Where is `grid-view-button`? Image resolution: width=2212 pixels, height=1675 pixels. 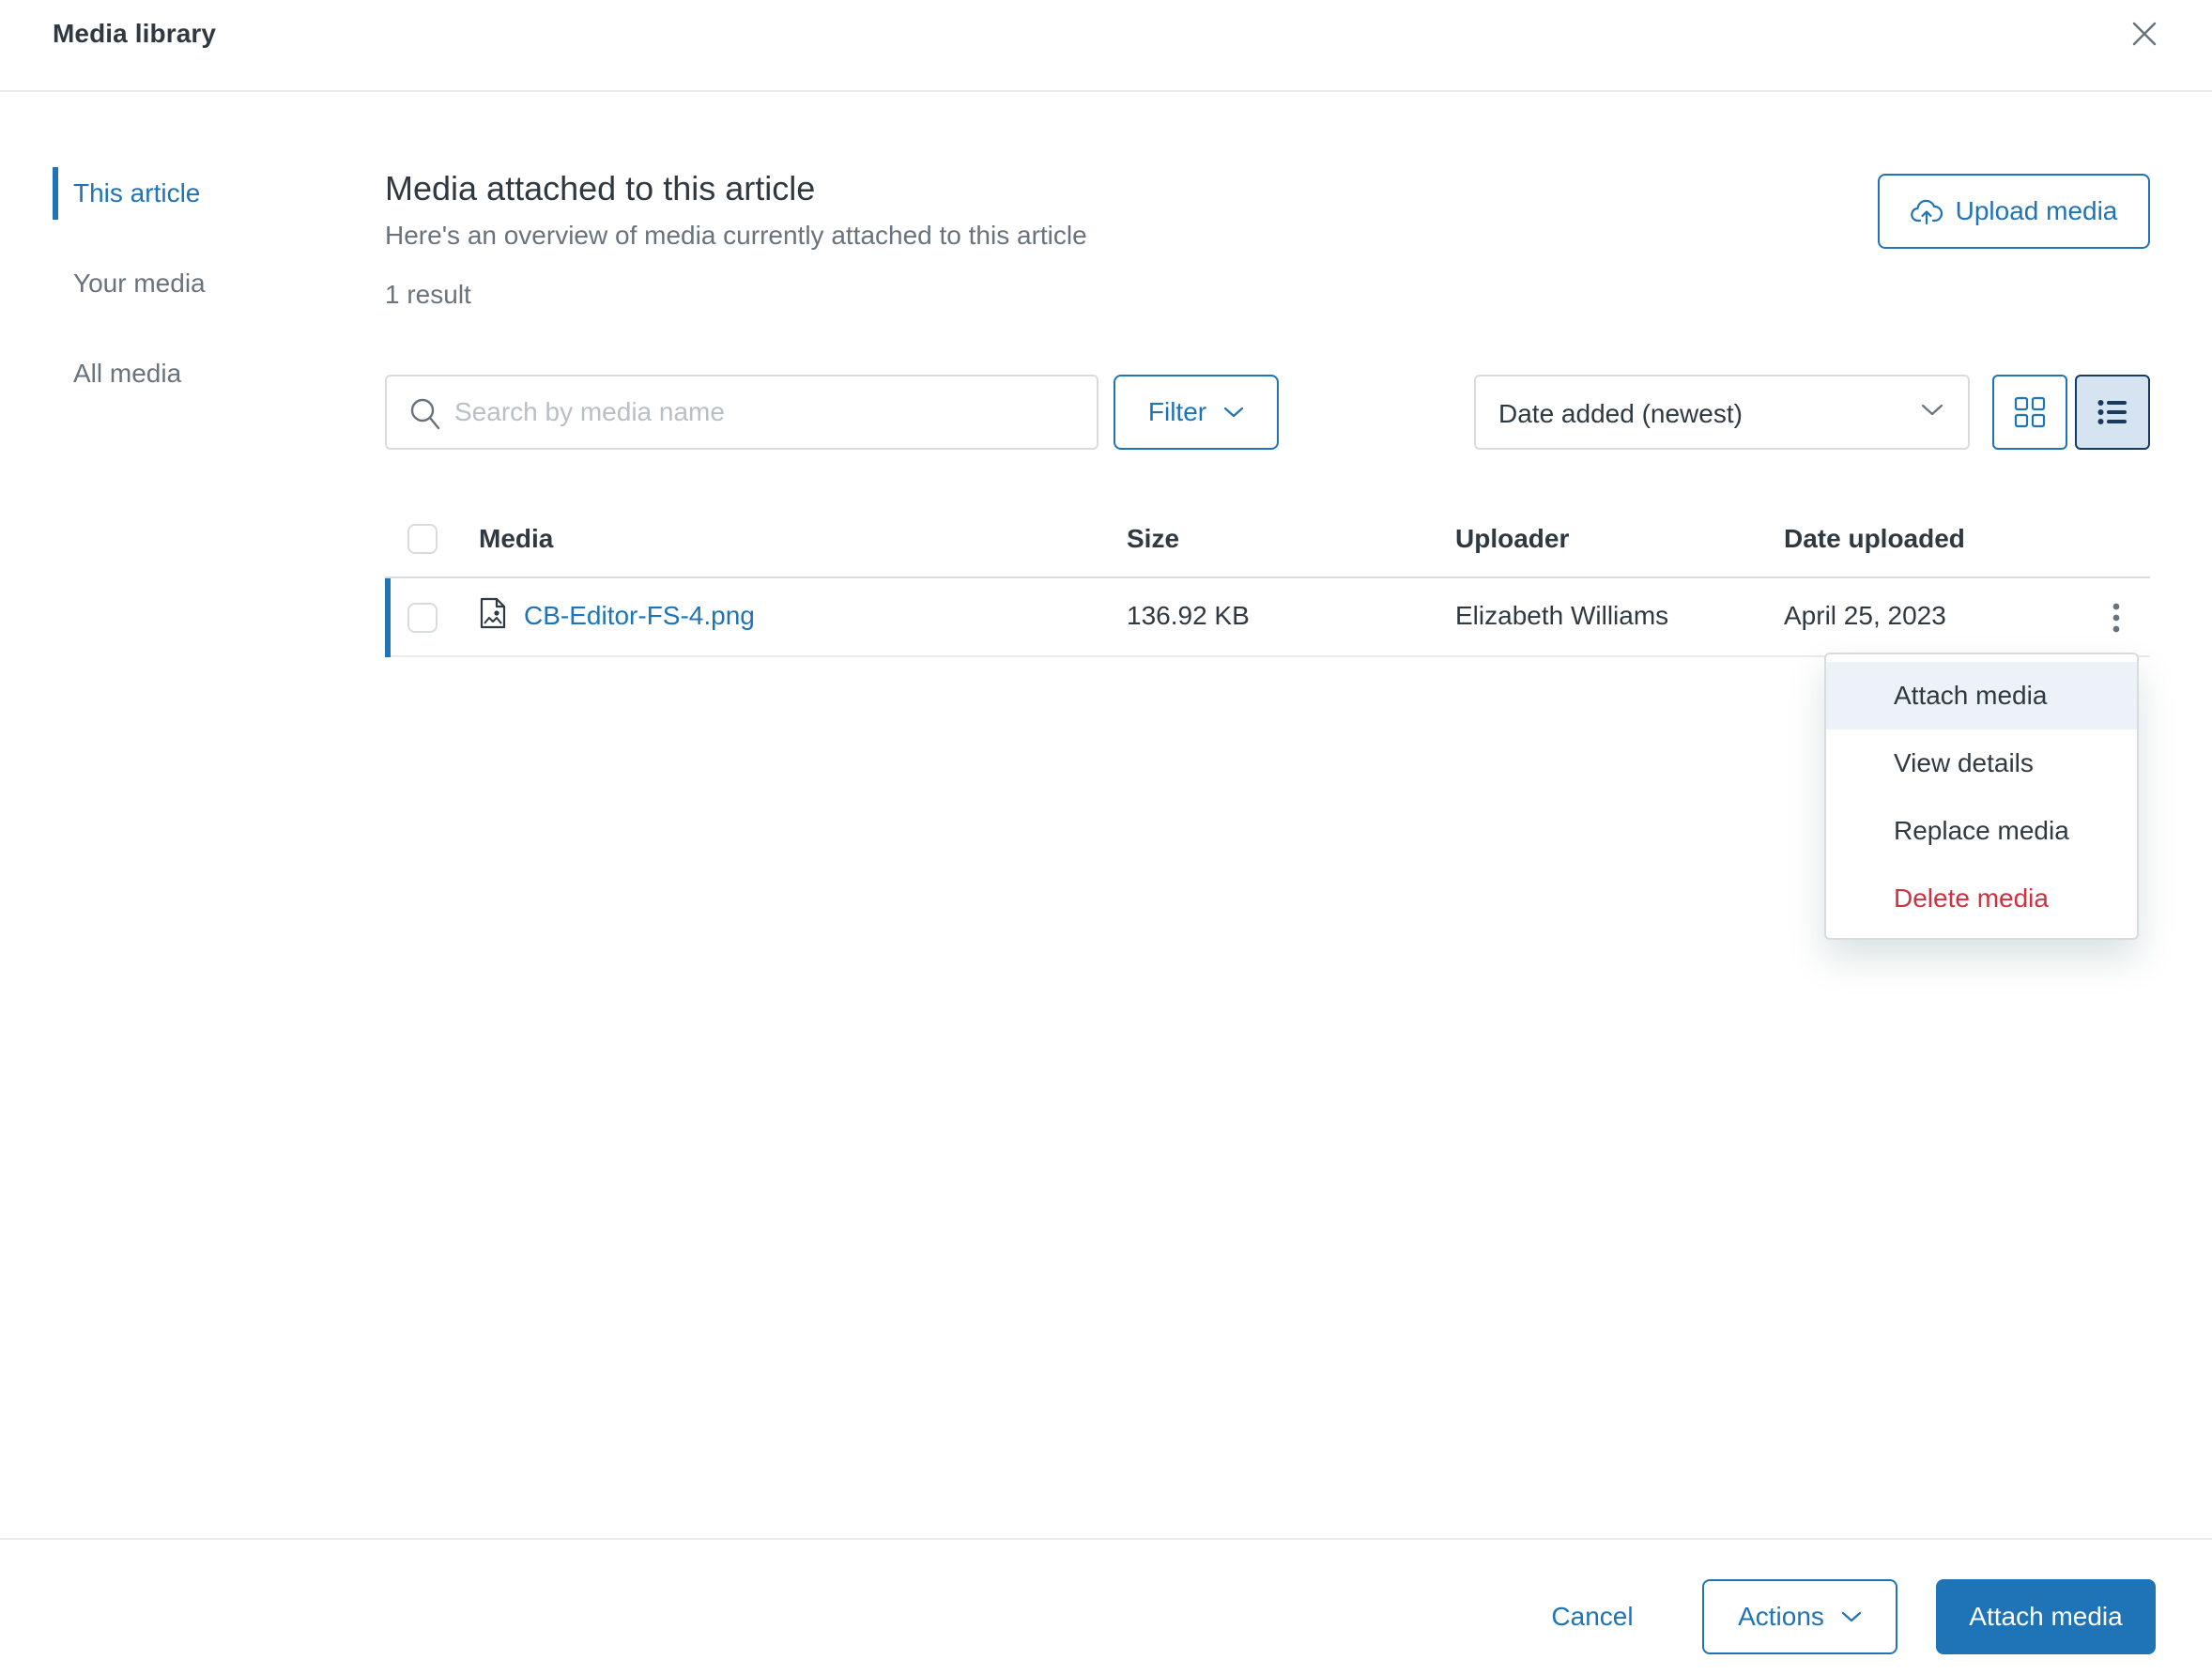
grid-view-button is located at coordinates (2029, 412).